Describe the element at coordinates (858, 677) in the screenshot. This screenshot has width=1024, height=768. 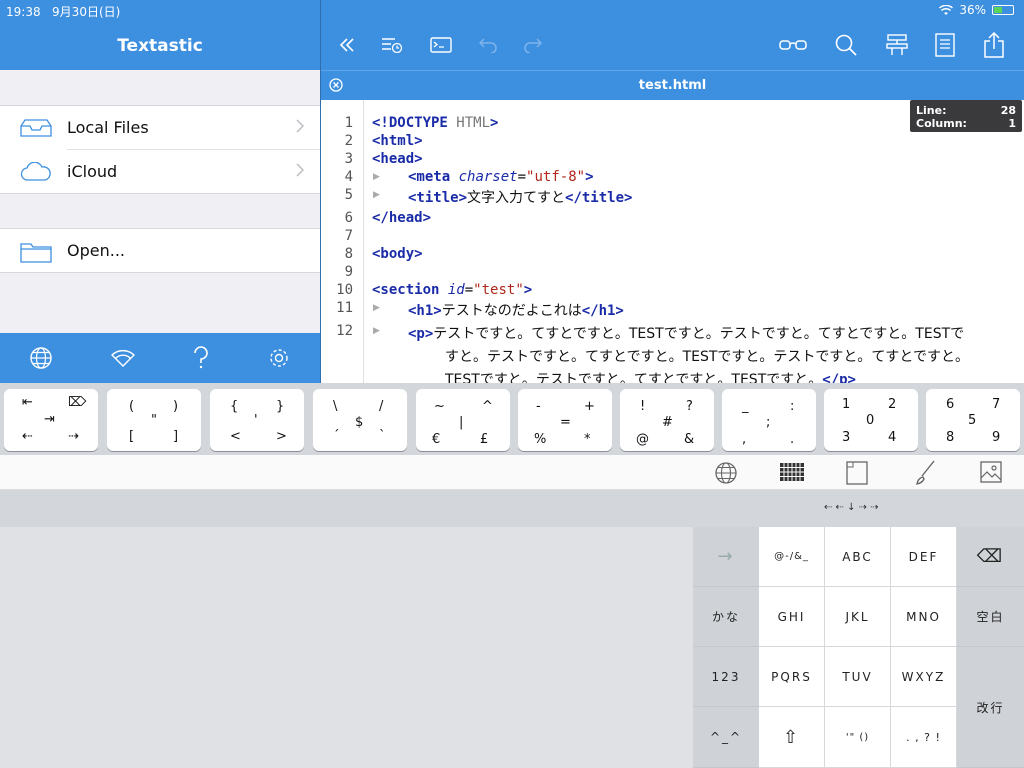
I see `key-tuv: TUV` at that location.